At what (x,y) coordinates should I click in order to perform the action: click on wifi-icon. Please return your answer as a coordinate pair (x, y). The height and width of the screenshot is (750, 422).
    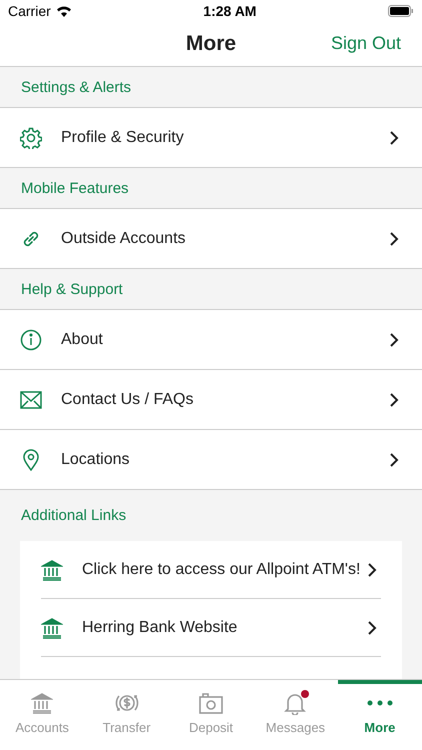
    Looking at the image, I should click on (64, 11).